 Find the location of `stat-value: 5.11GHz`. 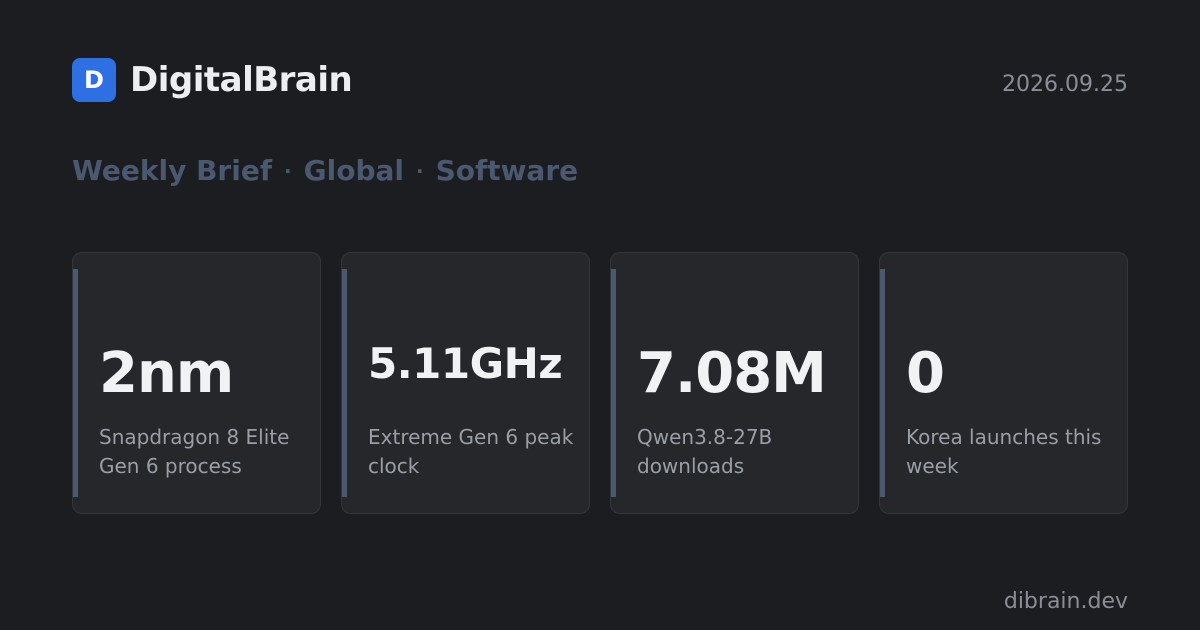

stat-value: 5.11GHz is located at coordinates (465, 363).